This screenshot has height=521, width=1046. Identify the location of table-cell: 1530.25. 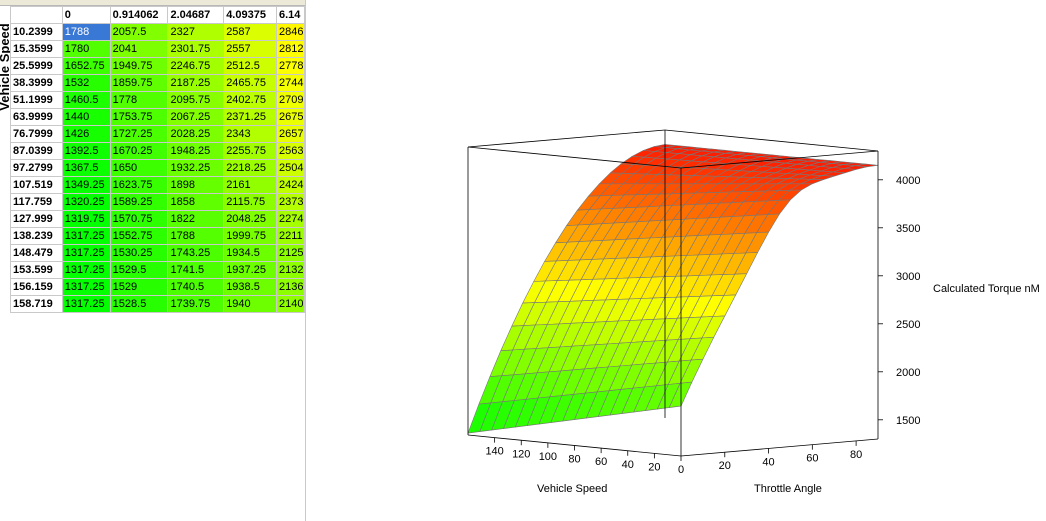
(139, 253).